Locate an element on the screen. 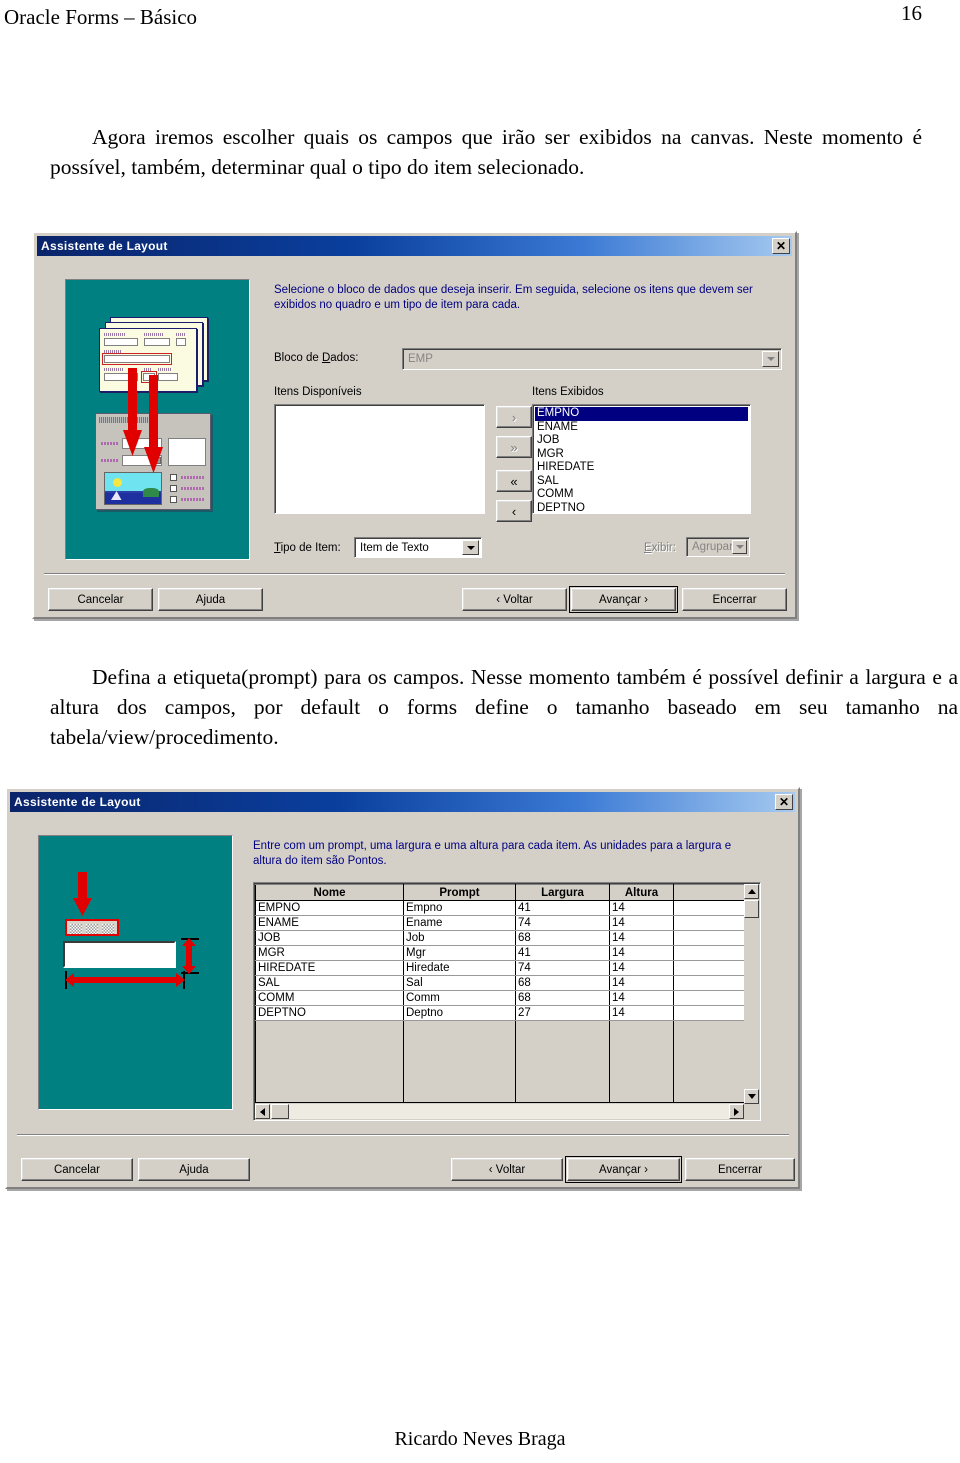 Image resolution: width=960 pixels, height=1463 pixels. grid-cell: EMPNO is located at coordinates (329, 908).